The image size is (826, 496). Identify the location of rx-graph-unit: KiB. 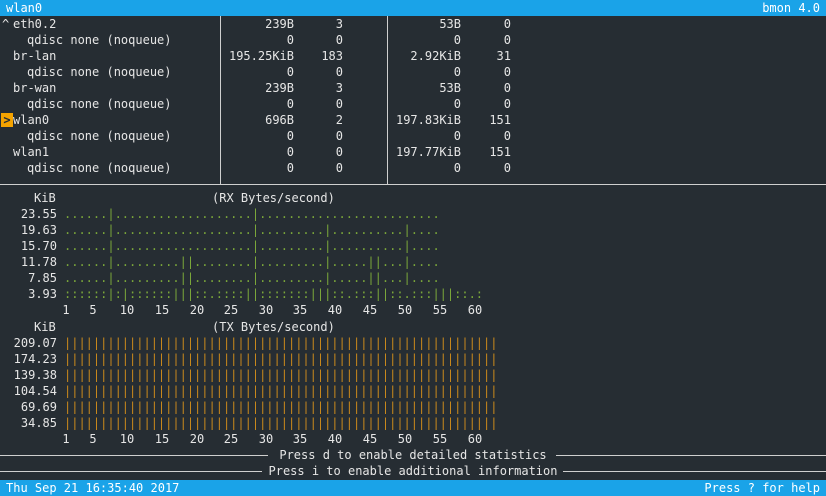
(45, 198).